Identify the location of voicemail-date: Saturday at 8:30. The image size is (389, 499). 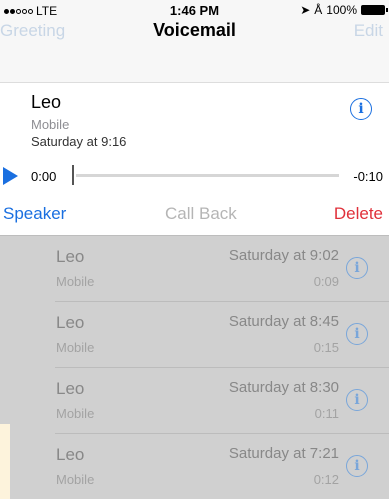
(283, 387).